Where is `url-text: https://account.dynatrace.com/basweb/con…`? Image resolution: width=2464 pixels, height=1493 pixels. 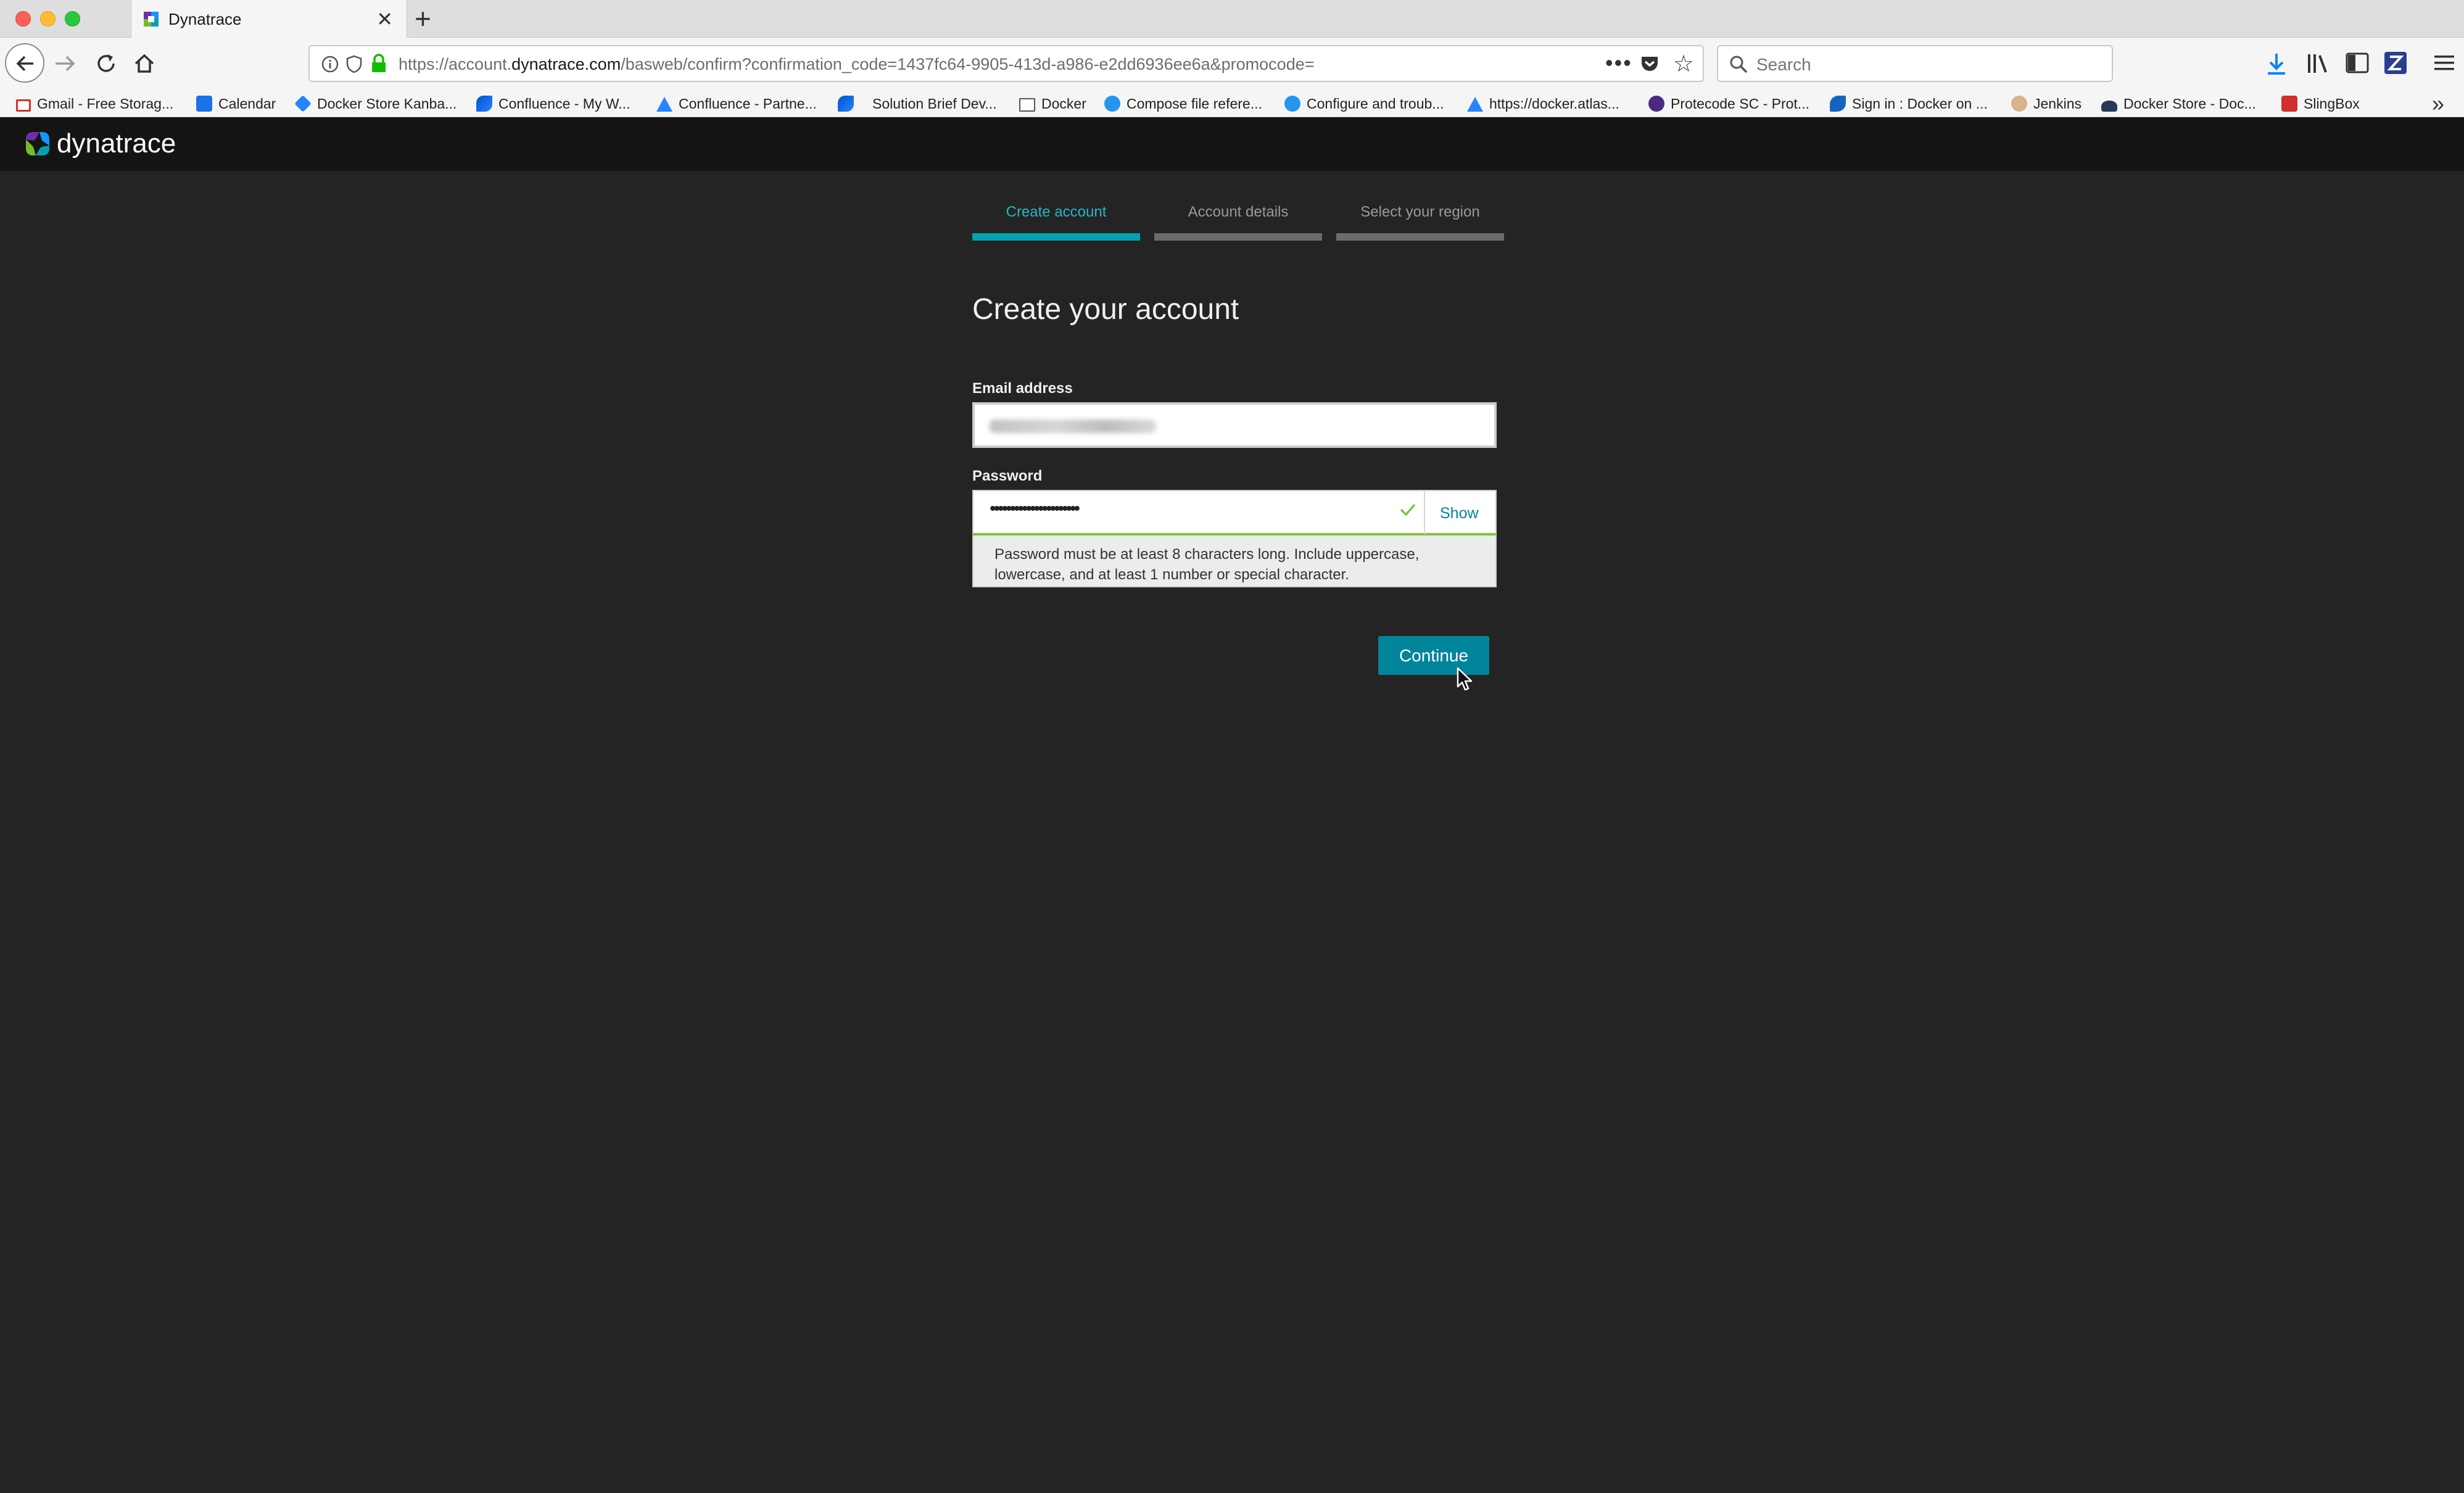
url-text: https://account.dynatrace.com/basweb/con… is located at coordinates (857, 64).